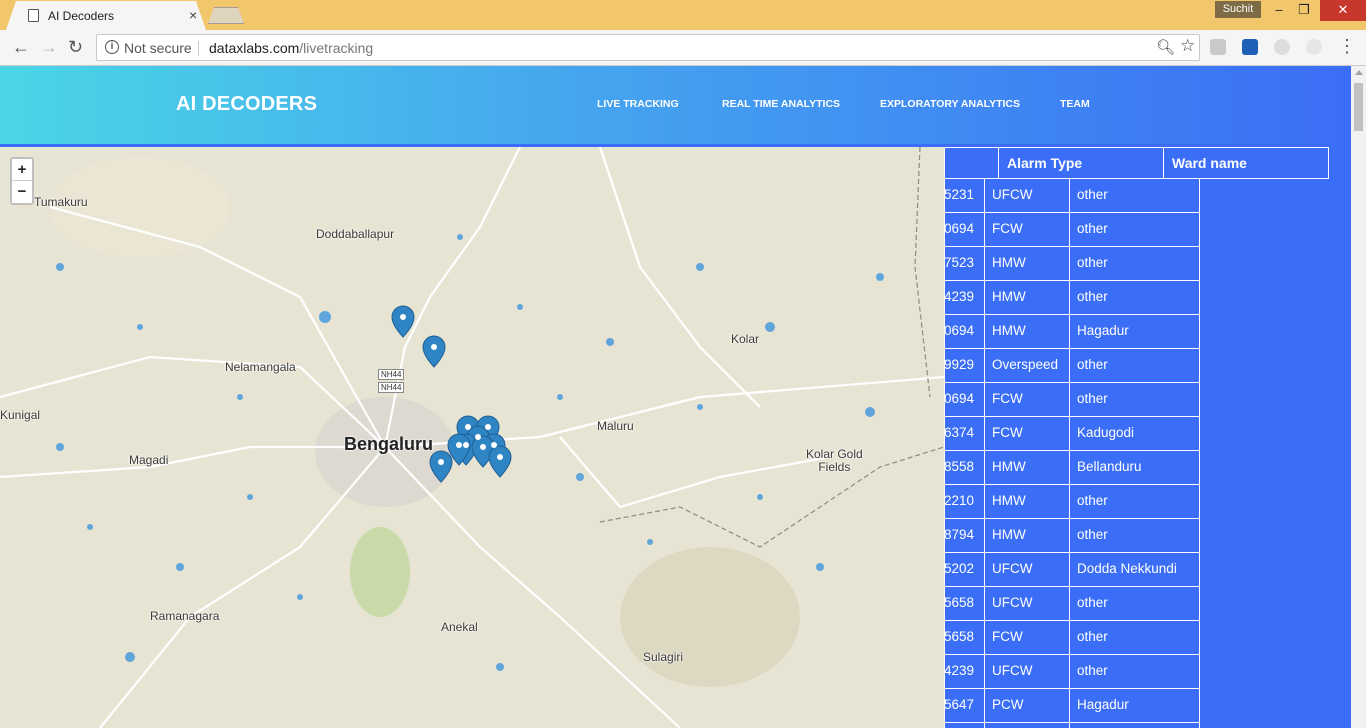 This screenshot has width=1366, height=728. Describe the element at coordinates (106, 15) in the screenshot. I see `browser-tab: AI Decoders ×` at that location.